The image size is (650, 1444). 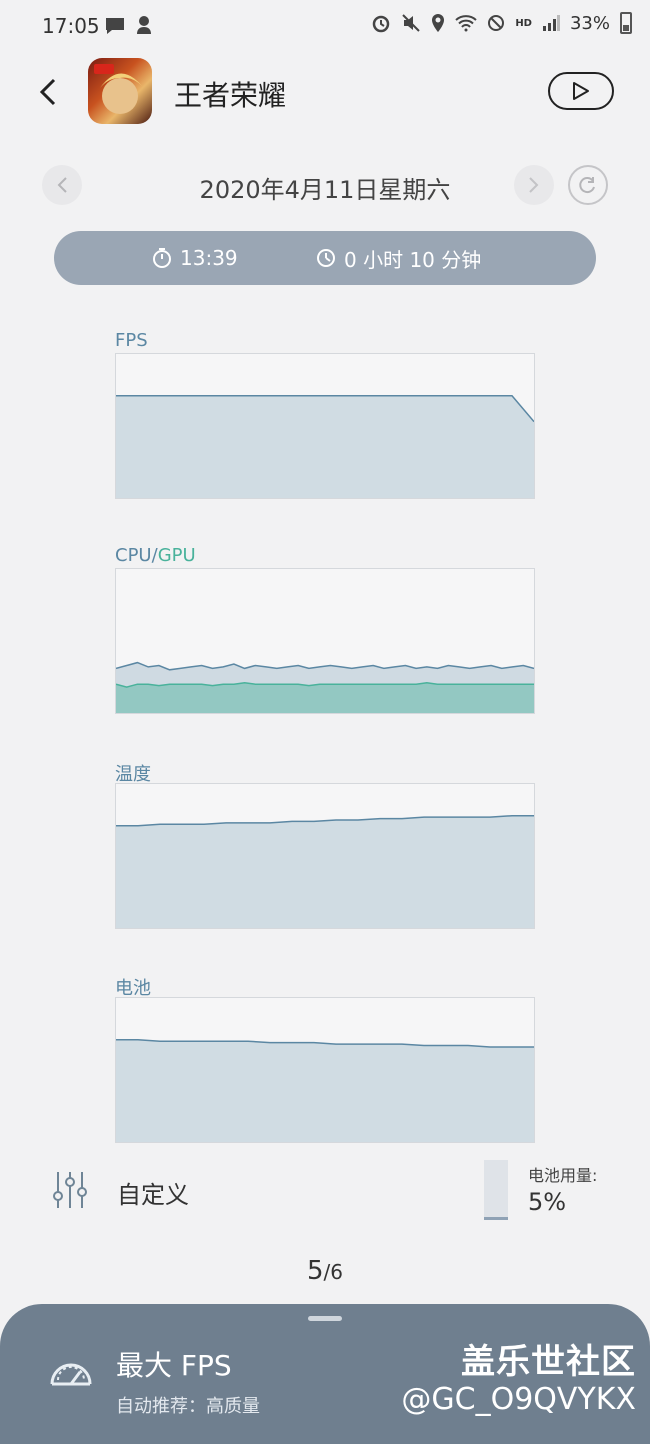 What do you see at coordinates (325, 1318) in the screenshot?
I see `drag-handle` at bounding box center [325, 1318].